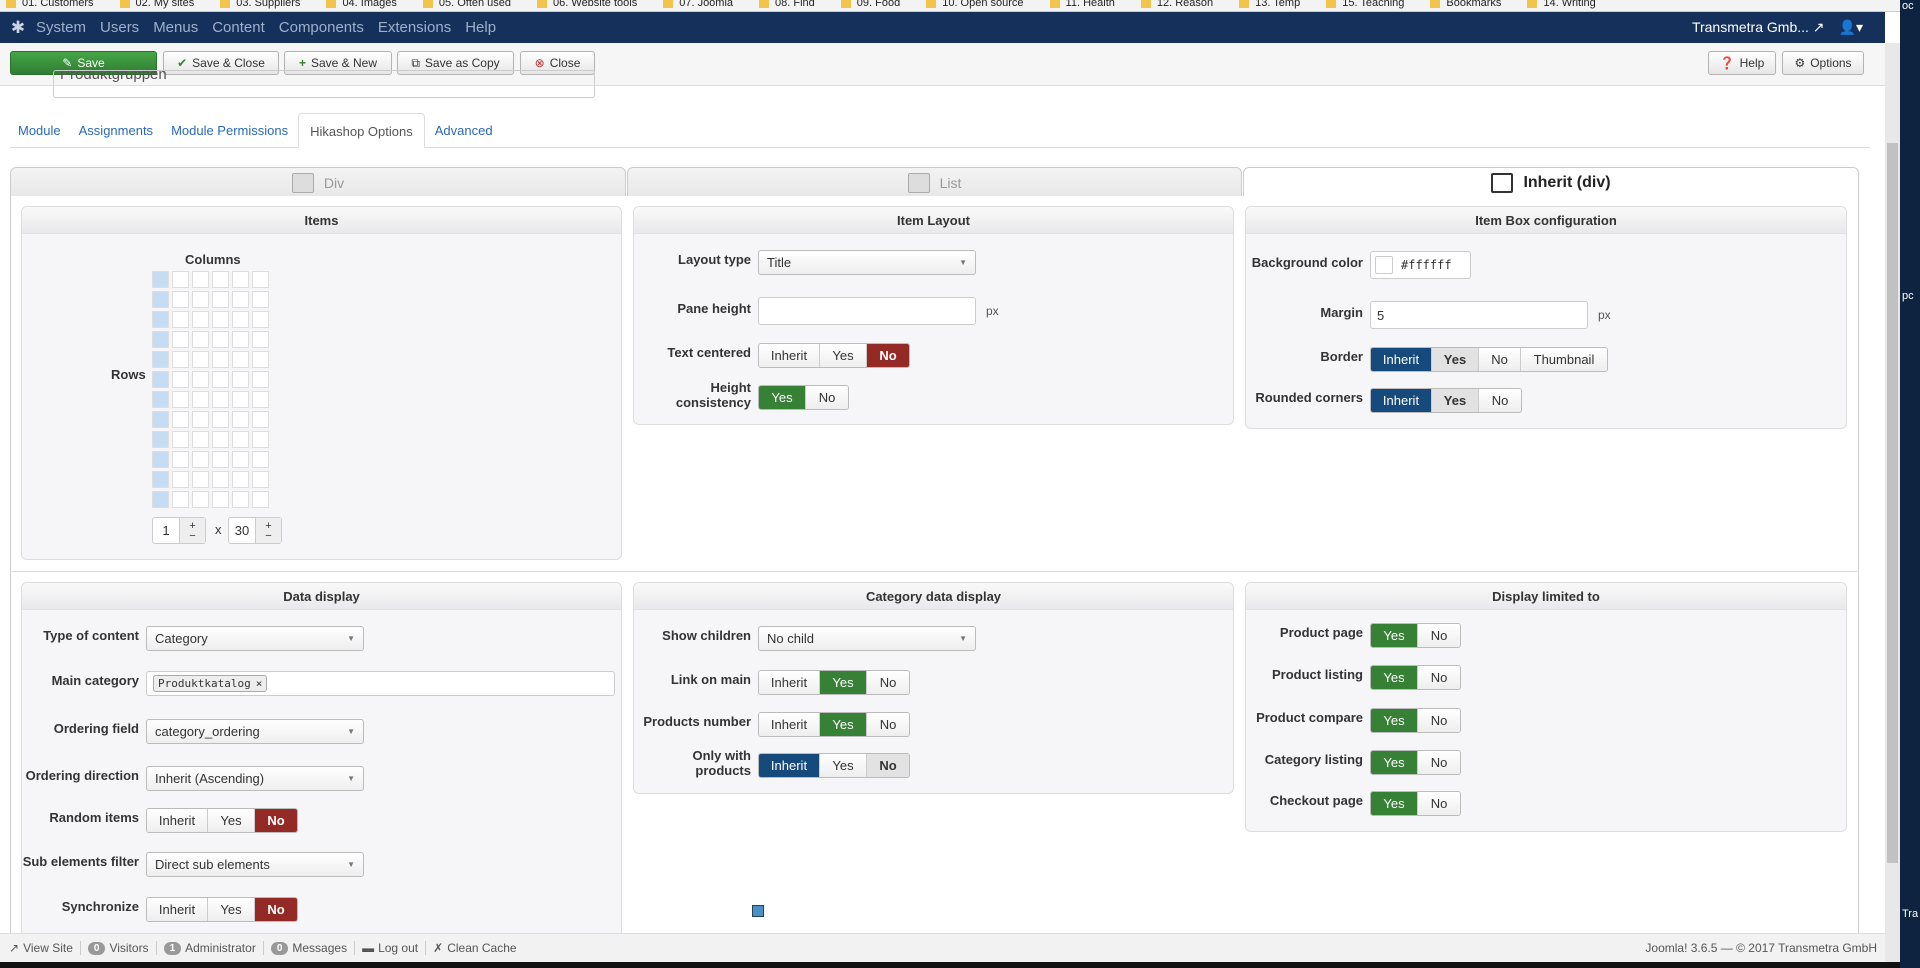 The height and width of the screenshot is (968, 1920). Describe the element at coordinates (934, 182) in the screenshot. I see `layout-tab-list: List` at that location.